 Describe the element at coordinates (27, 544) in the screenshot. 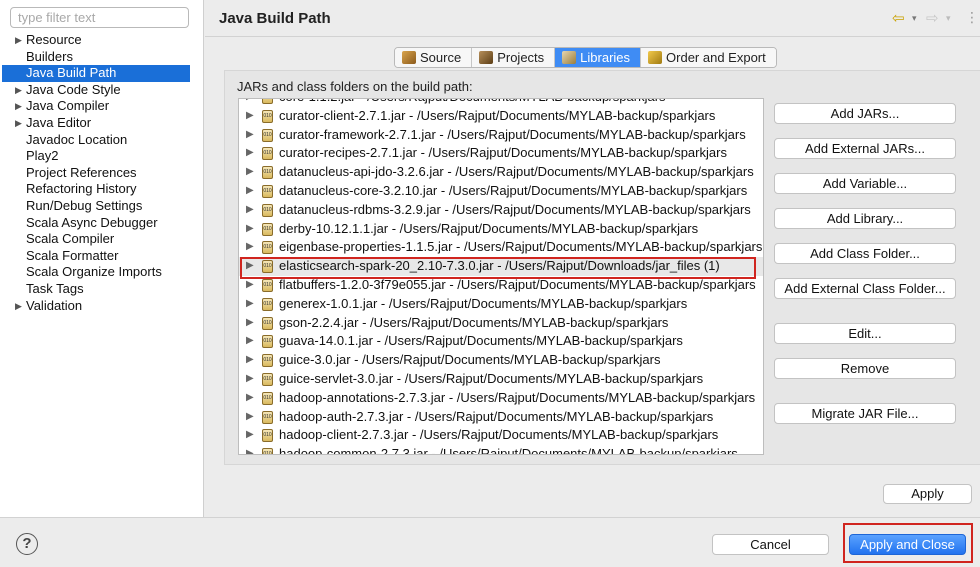

I see `help-icon: ?` at that location.